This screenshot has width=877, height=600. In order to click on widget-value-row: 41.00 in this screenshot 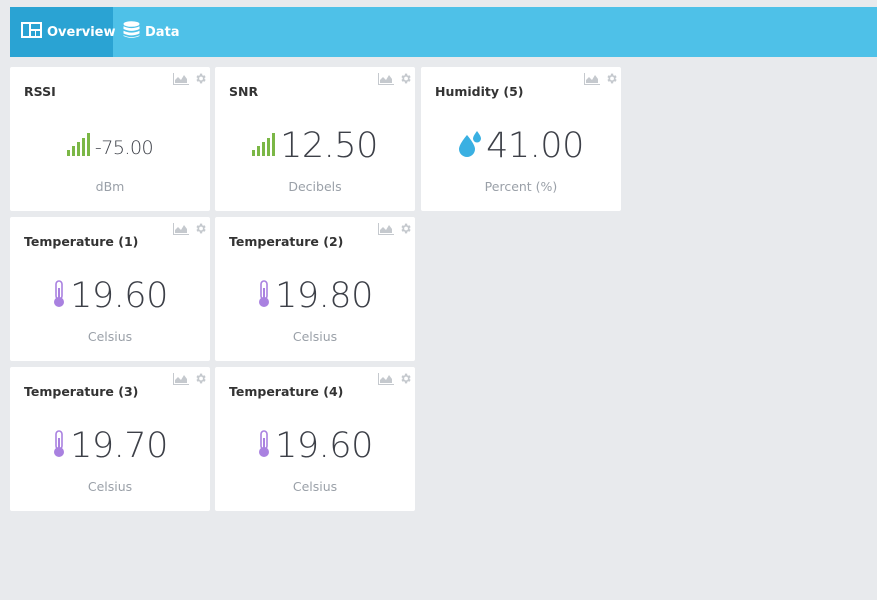, I will do `click(521, 146)`.